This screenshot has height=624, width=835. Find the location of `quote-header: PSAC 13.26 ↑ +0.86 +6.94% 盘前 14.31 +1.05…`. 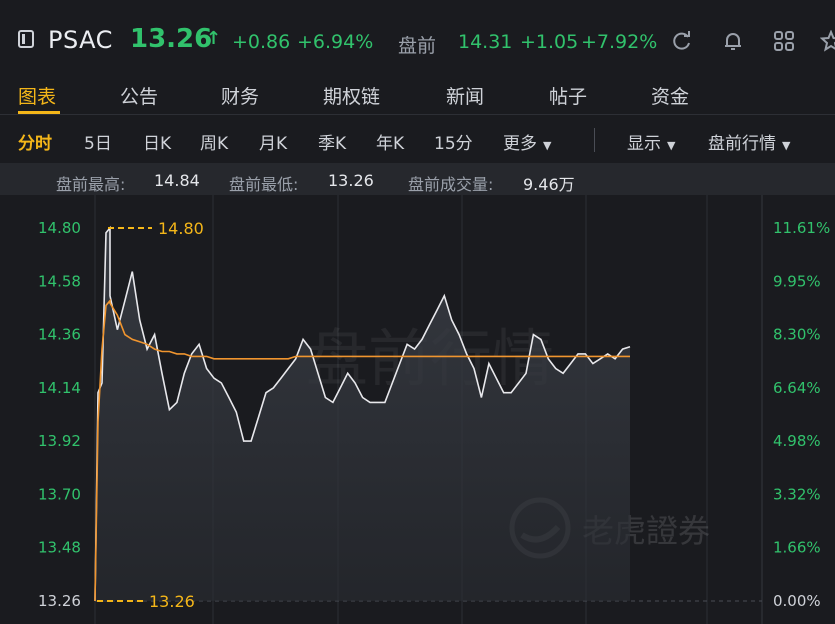

quote-header: PSAC 13.26 ↑ +0.86 +6.94% 盘前 14.31 +1.05… is located at coordinates (417, 39).